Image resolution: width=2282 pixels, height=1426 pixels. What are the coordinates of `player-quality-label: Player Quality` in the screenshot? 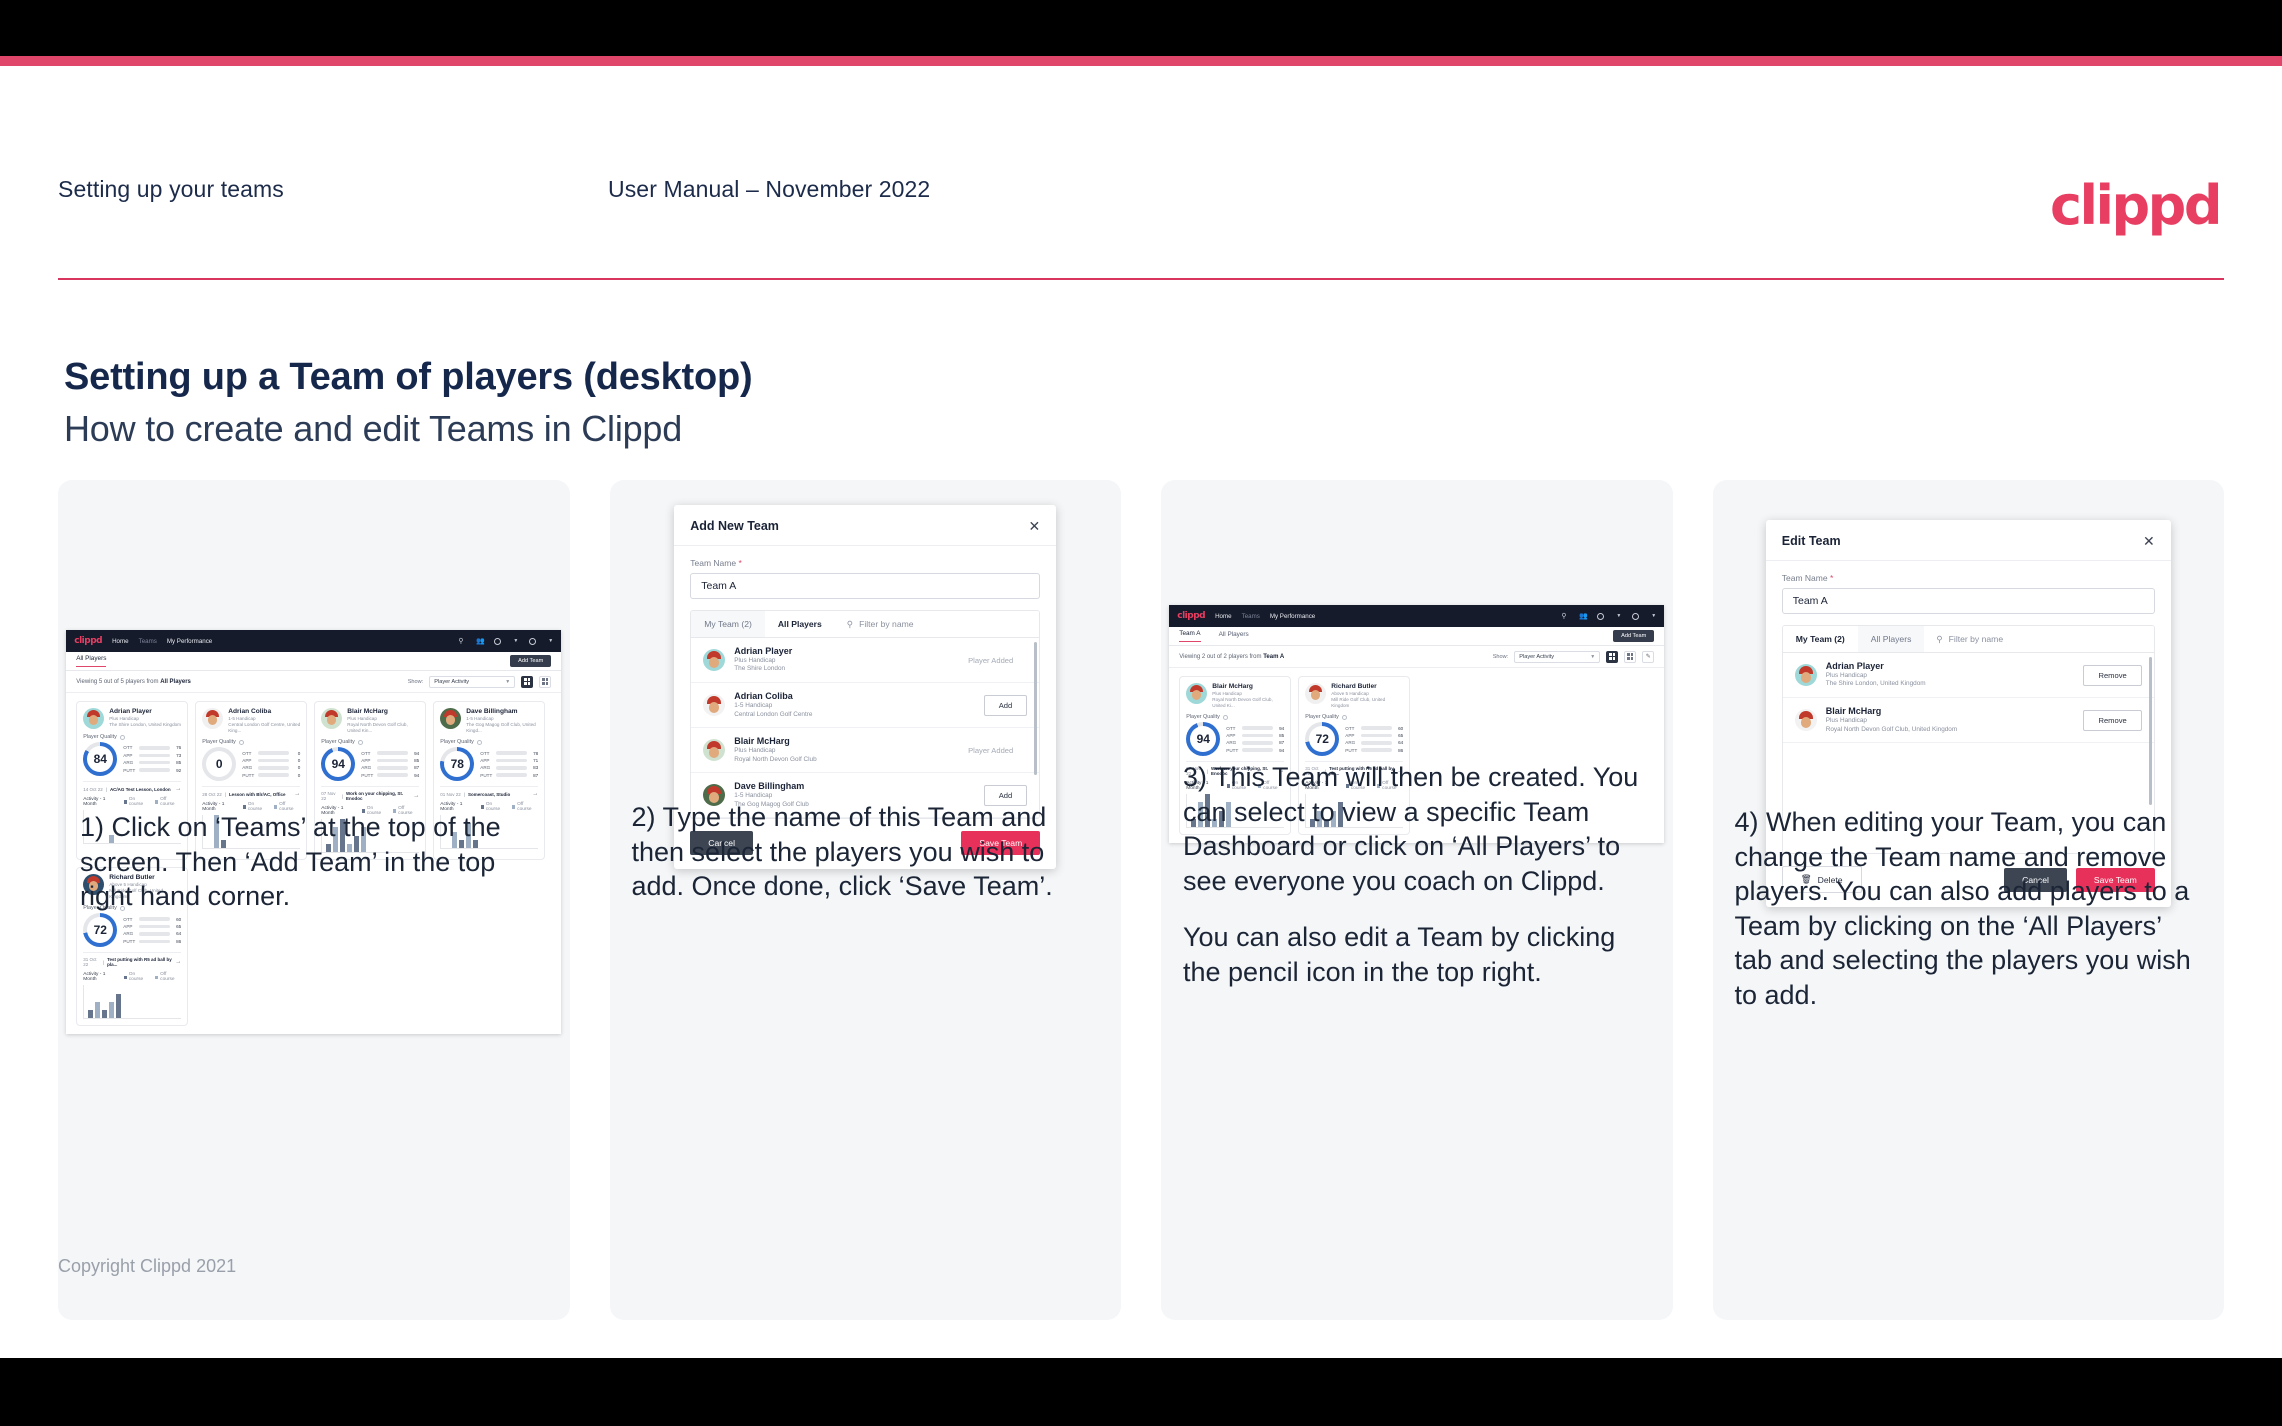 It's located at (1354, 717).